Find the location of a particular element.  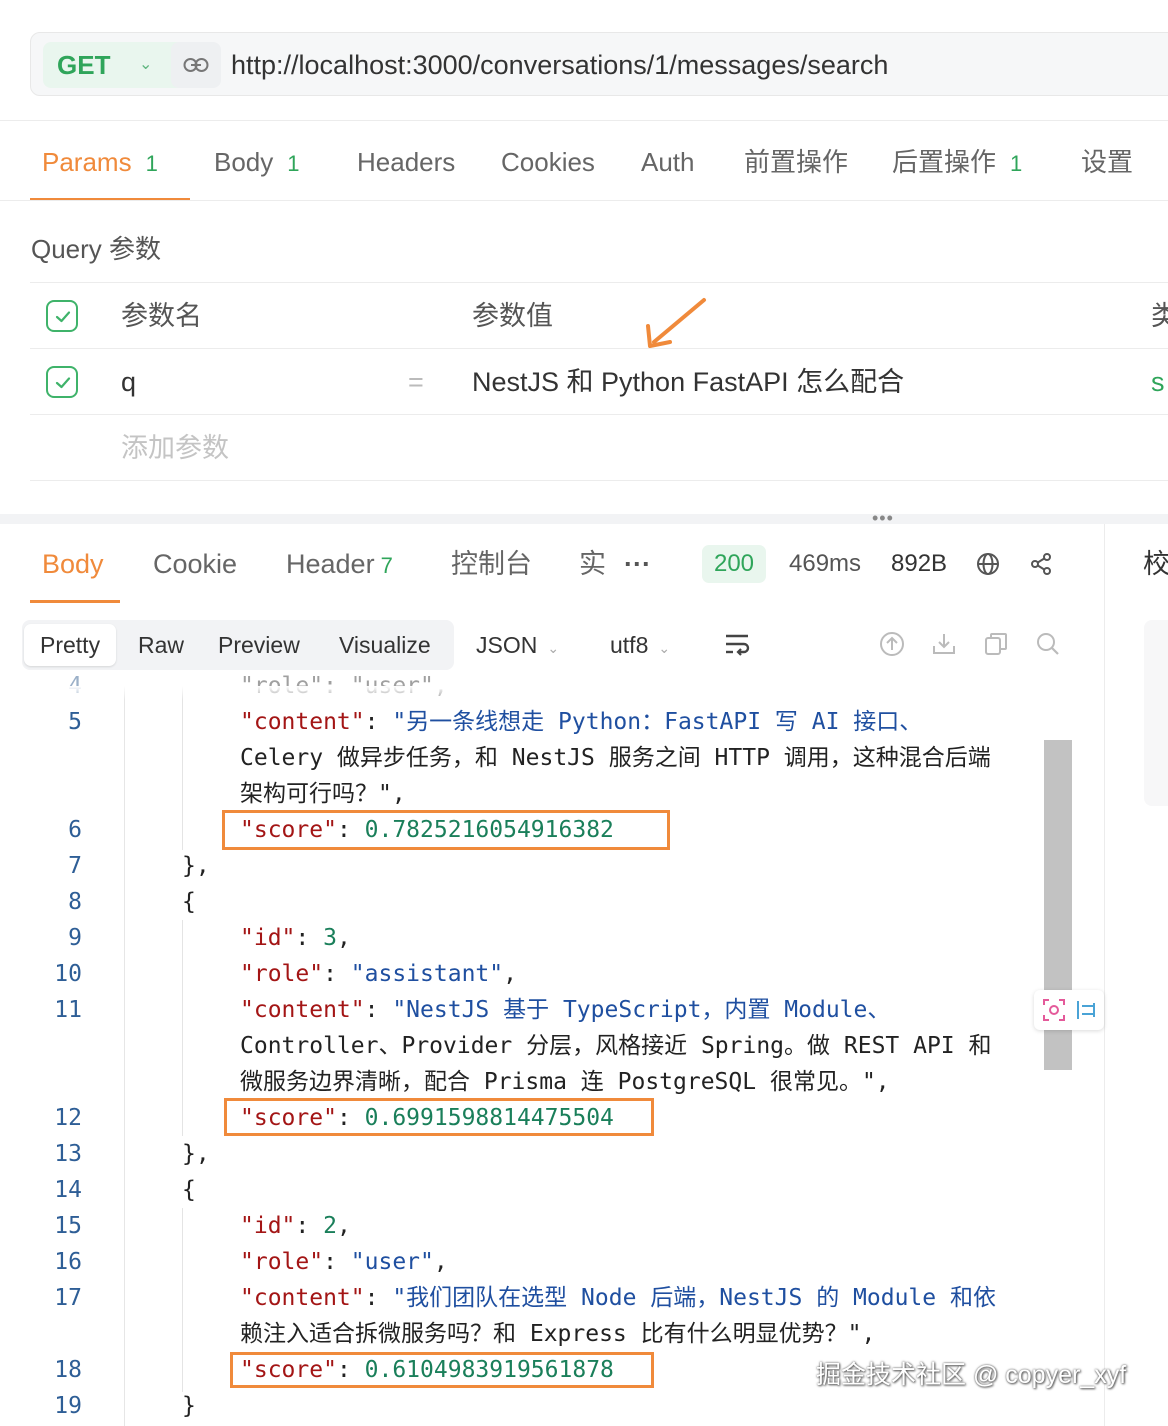

search-icon is located at coordinates (1048, 644).